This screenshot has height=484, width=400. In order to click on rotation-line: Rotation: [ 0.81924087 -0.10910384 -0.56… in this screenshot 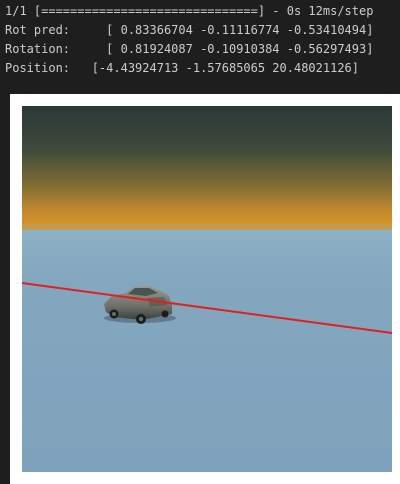, I will do `click(189, 49)`.